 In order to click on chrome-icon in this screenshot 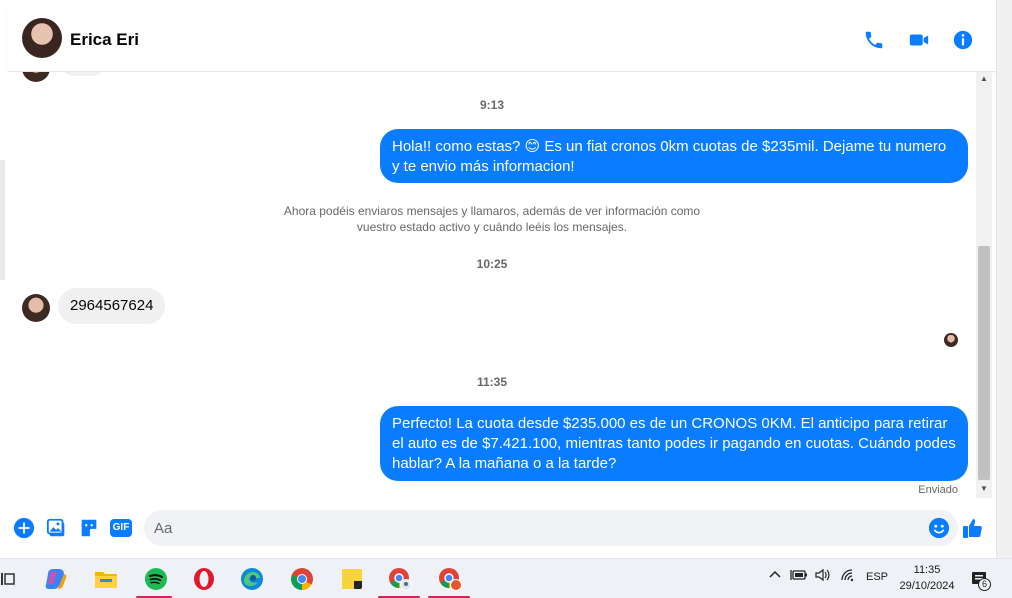, I will do `click(302, 579)`.